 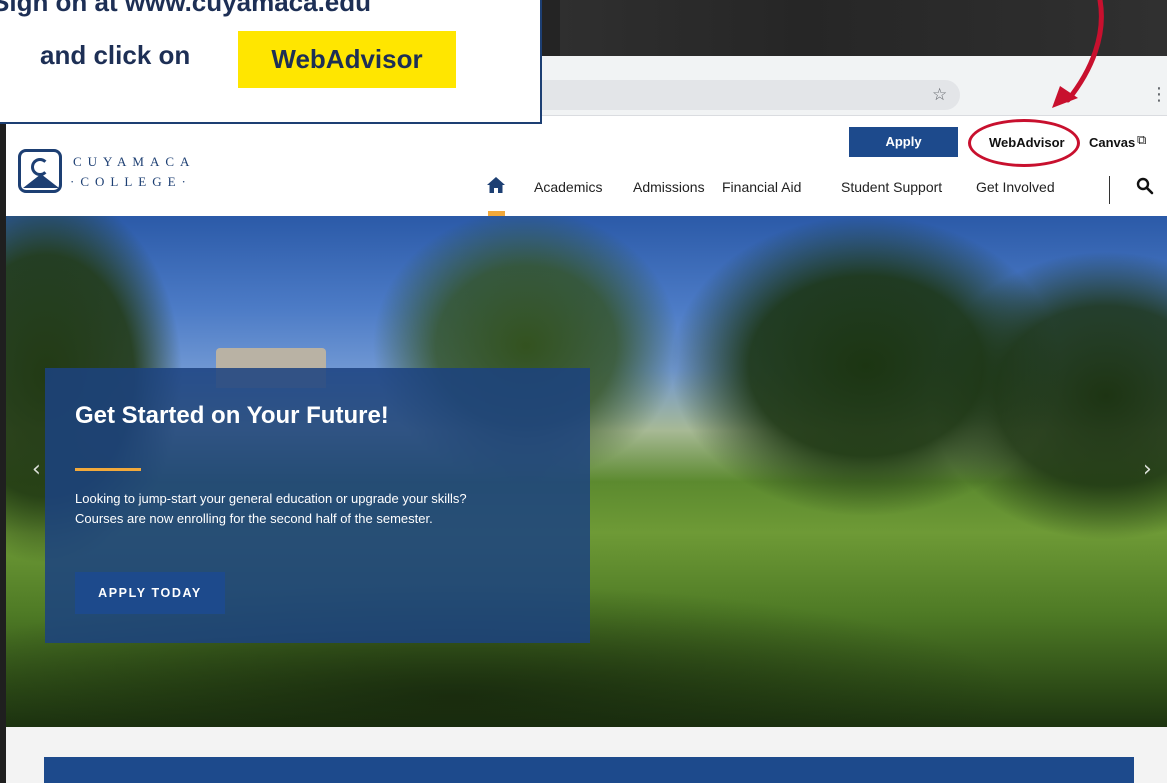 What do you see at coordinates (1015, 187) in the screenshot?
I see `nav-get-involved: Get Involved` at bounding box center [1015, 187].